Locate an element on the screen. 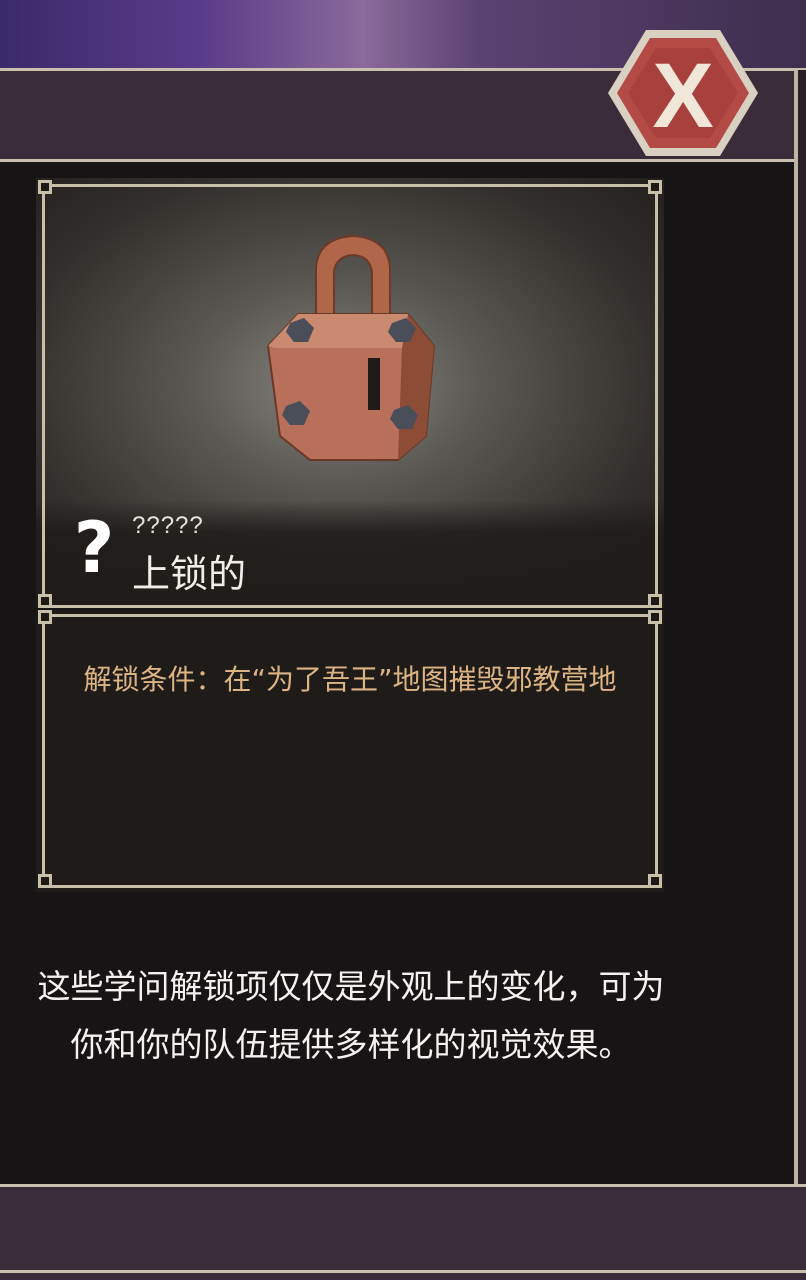  svg-text: X is located at coordinates (682, 96).